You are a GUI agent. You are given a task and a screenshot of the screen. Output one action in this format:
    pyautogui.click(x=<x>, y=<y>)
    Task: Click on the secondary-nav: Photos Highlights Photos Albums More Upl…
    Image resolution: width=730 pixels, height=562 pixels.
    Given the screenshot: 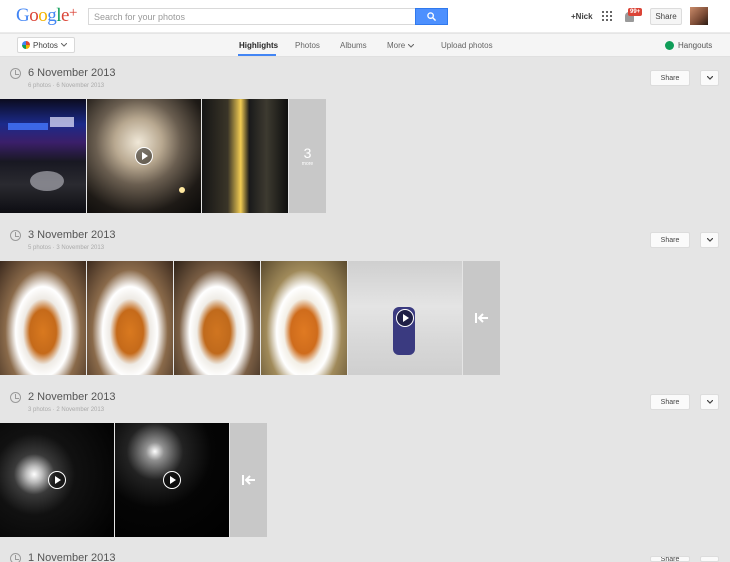 What is the action you would take?
    pyautogui.click(x=365, y=45)
    